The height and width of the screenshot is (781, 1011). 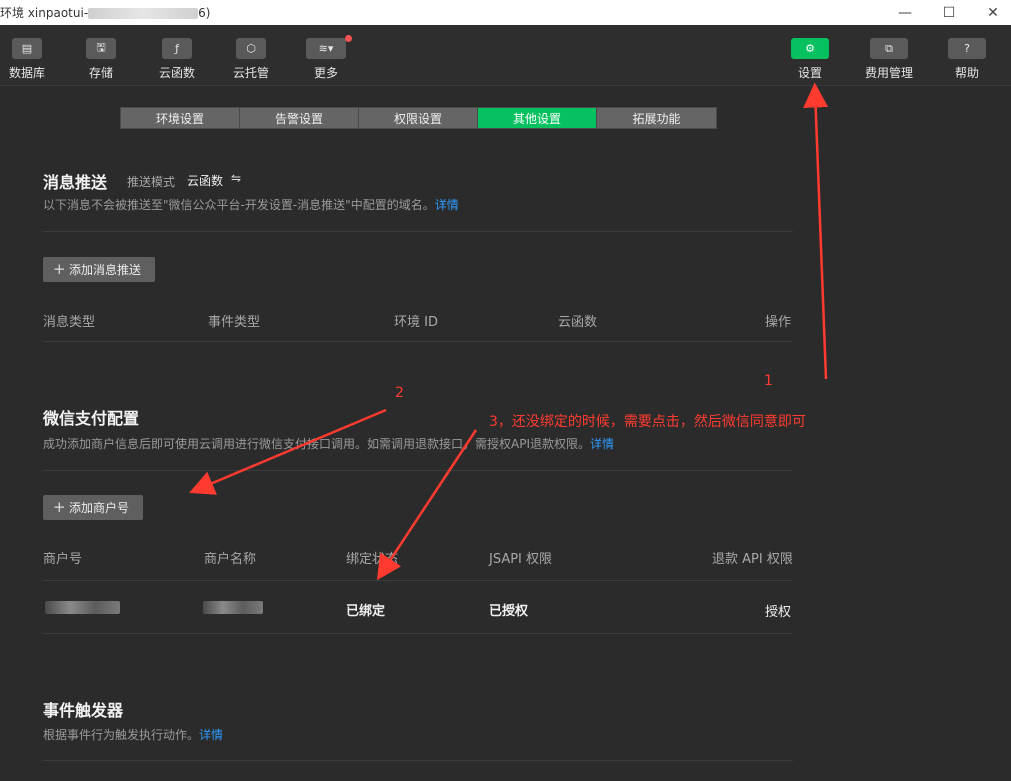 I want to click on gear-icon: ⚙, so click(x=810, y=48).